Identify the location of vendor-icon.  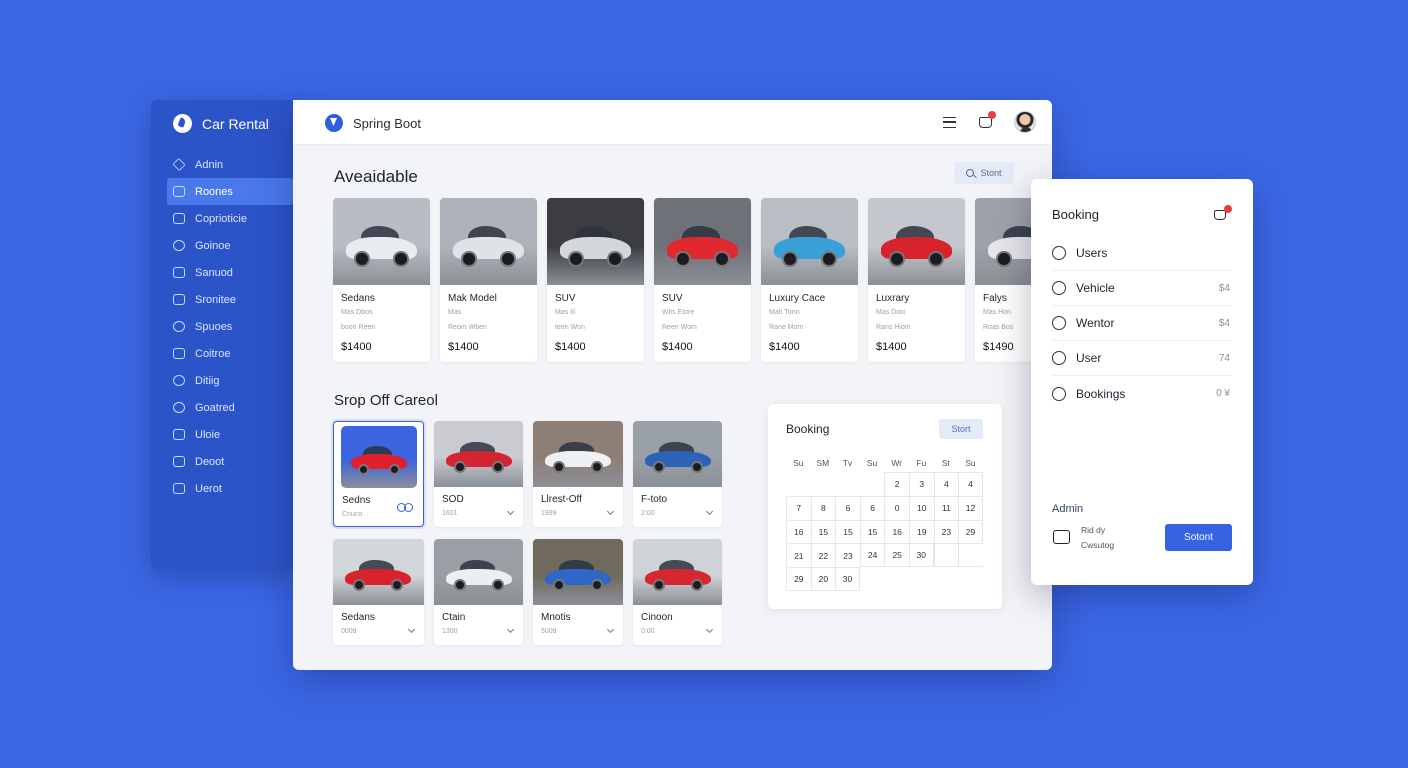
(1059, 323).